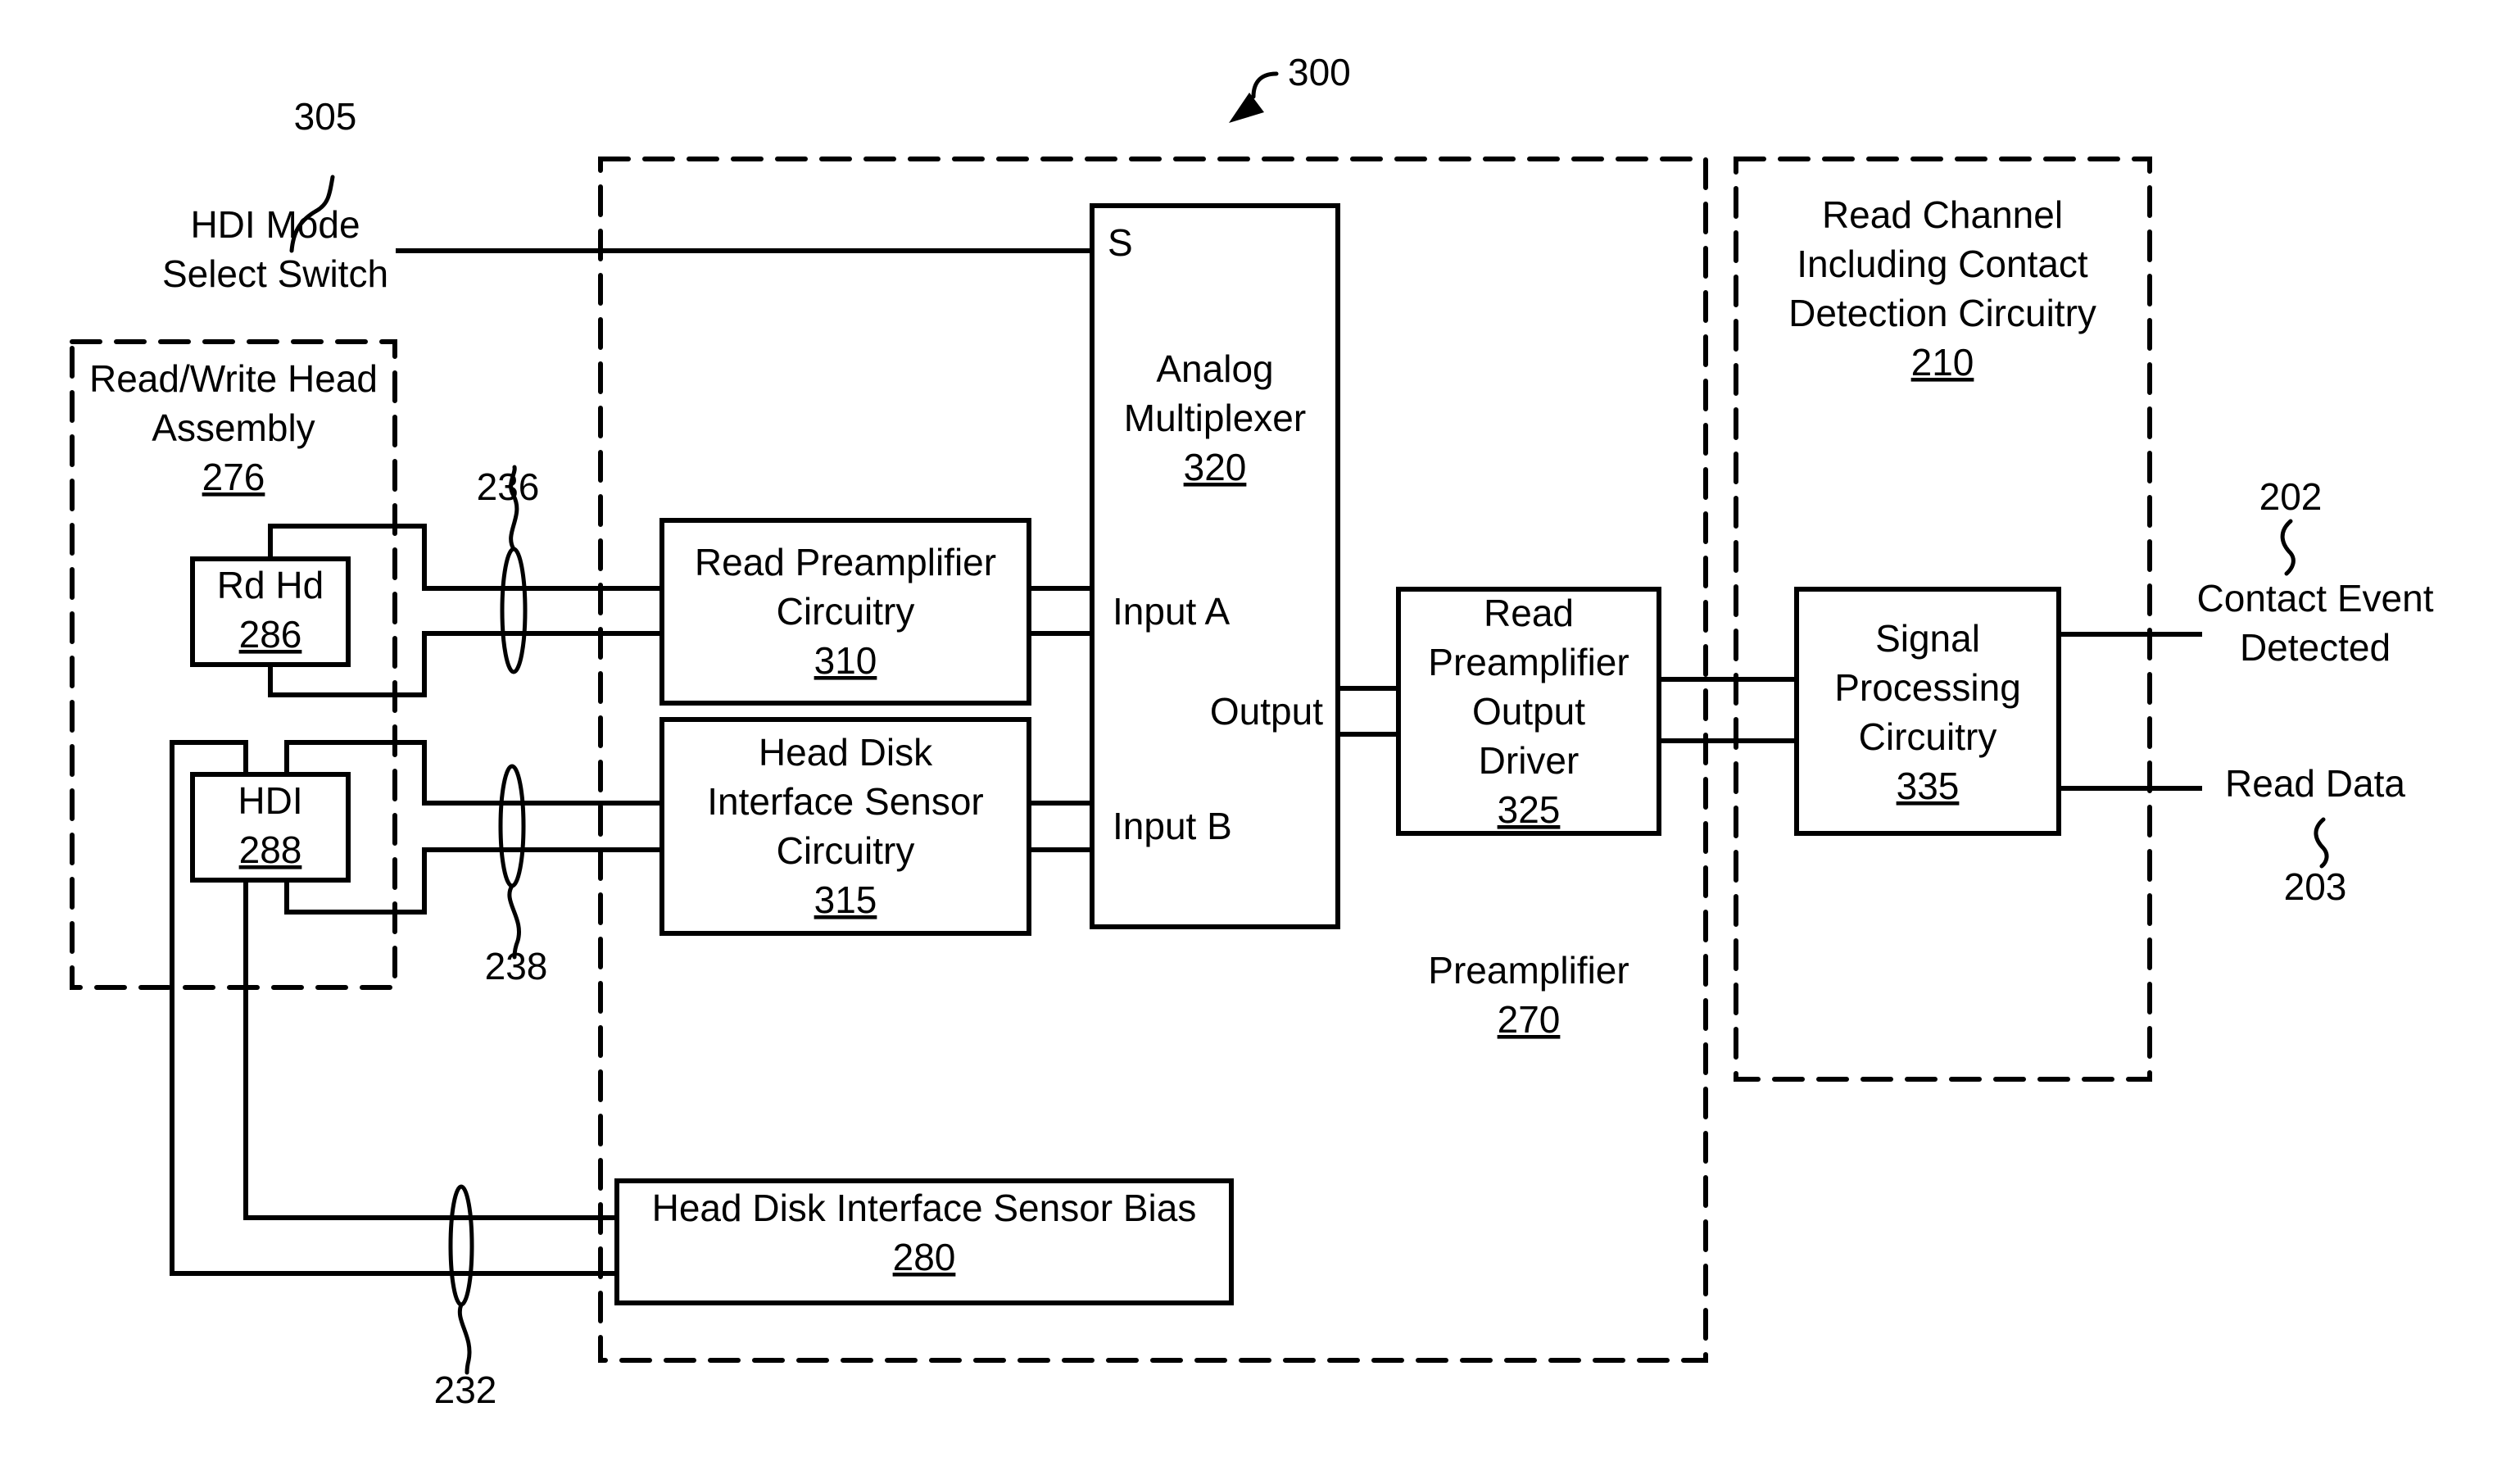 This screenshot has height=1457, width=2520. Describe the element at coordinates (2315, 784) in the screenshot. I see `read-data-label: Read Data` at that location.